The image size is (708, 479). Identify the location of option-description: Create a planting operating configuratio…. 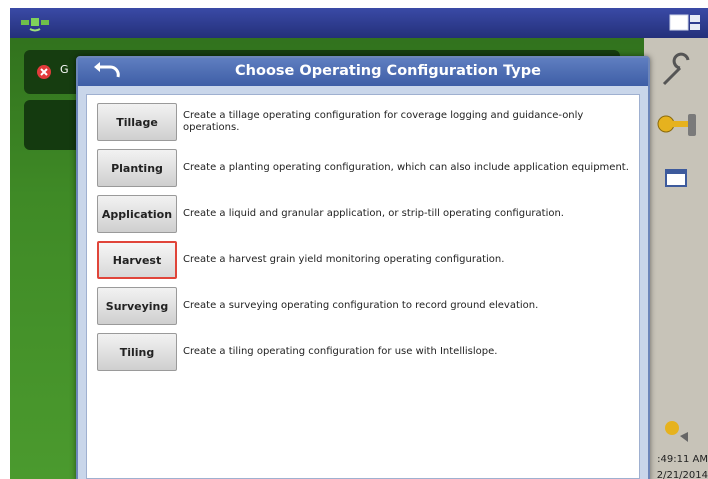
(406, 167).